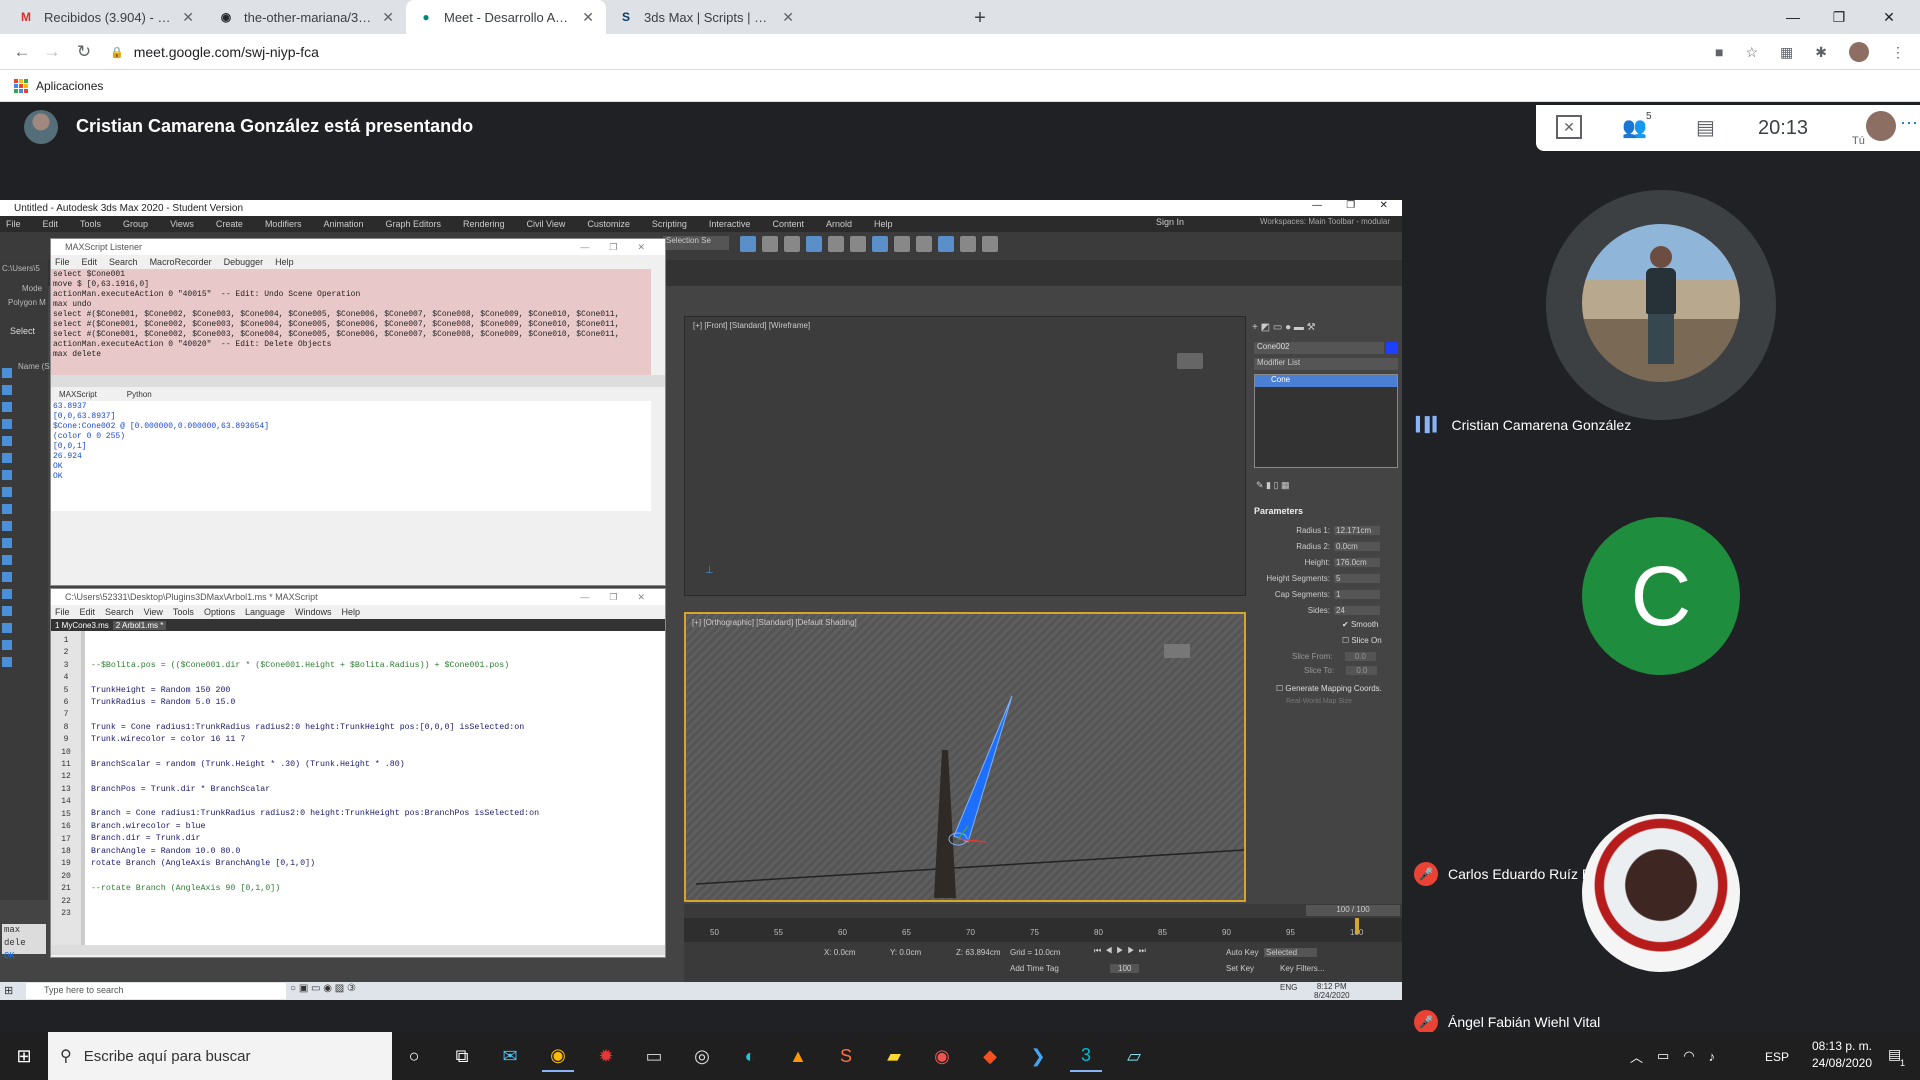 Image resolution: width=1920 pixels, height=1080 pixels. What do you see at coordinates (414, 1056) in the screenshot?
I see `cortana-icon: ○` at bounding box center [414, 1056].